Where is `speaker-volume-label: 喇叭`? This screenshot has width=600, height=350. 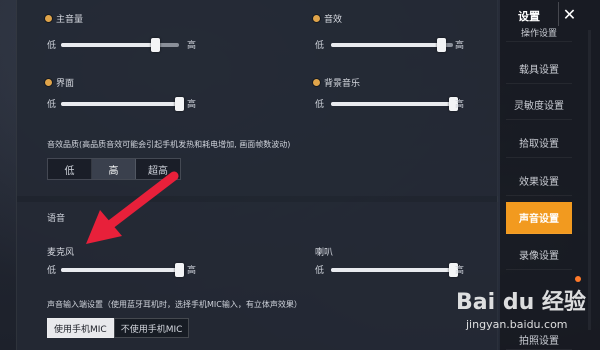
speaker-volume-label: 喇叭 is located at coordinates (324, 253).